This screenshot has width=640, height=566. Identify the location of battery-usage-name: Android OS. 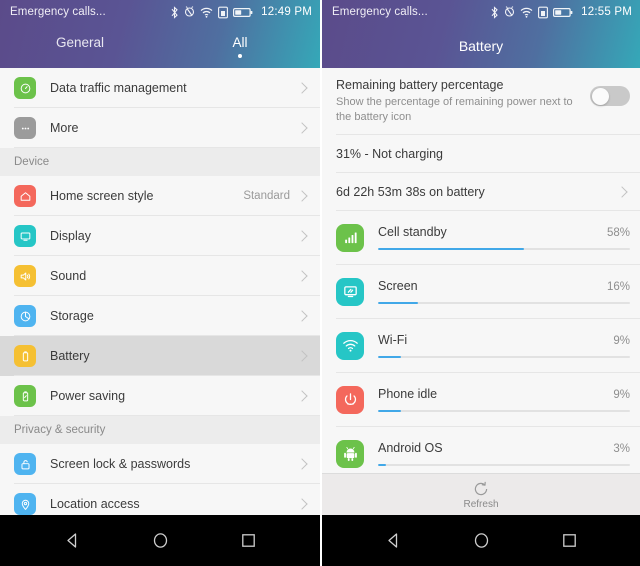
(410, 447).